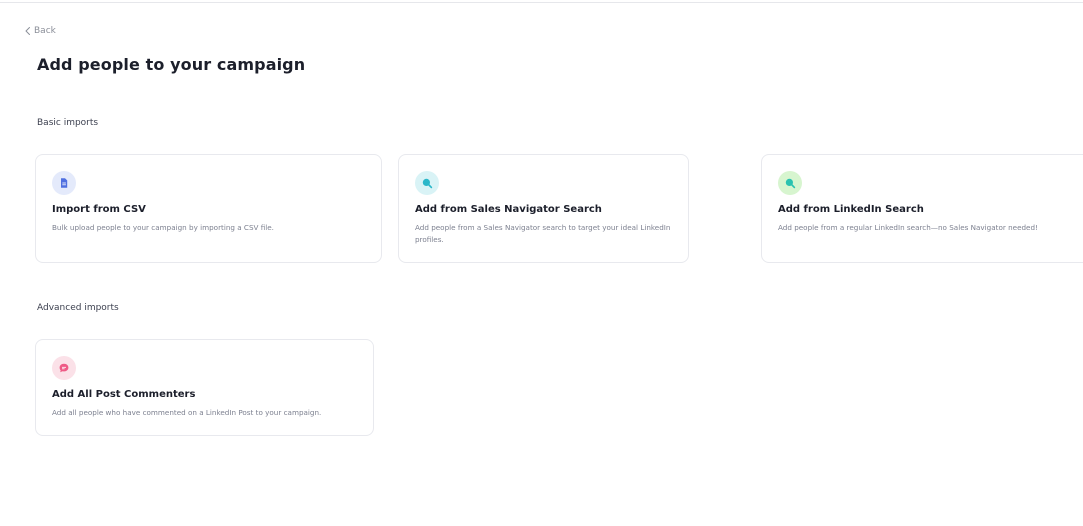 This screenshot has height=526, width=1083. Describe the element at coordinates (45, 31) in the screenshot. I see `back-label: Back` at that location.